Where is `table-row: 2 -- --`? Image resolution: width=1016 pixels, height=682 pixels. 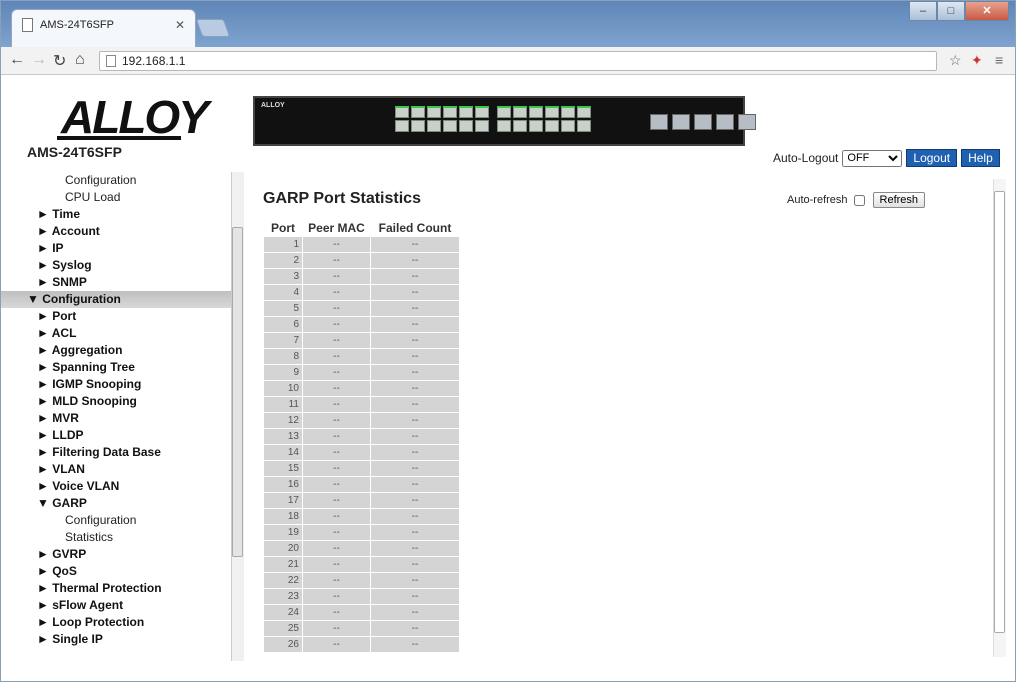 table-row: 2 -- -- is located at coordinates (361, 260).